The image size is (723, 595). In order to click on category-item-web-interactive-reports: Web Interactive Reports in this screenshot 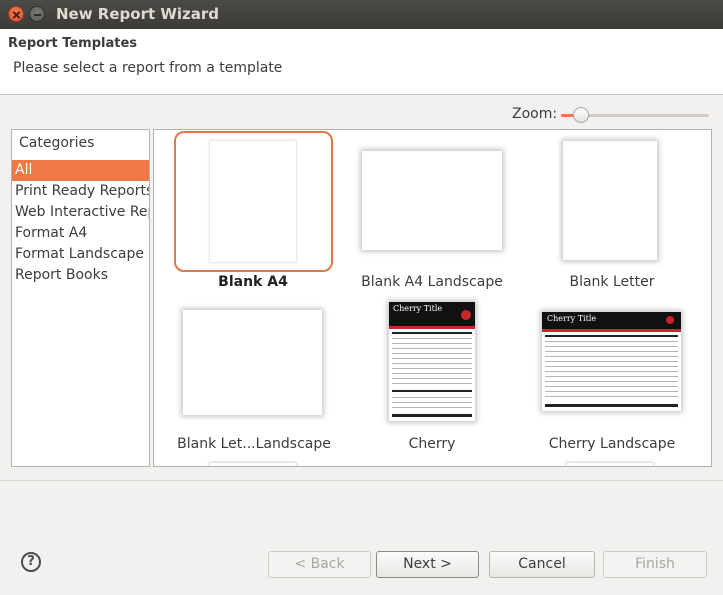, I will do `click(80, 212)`.